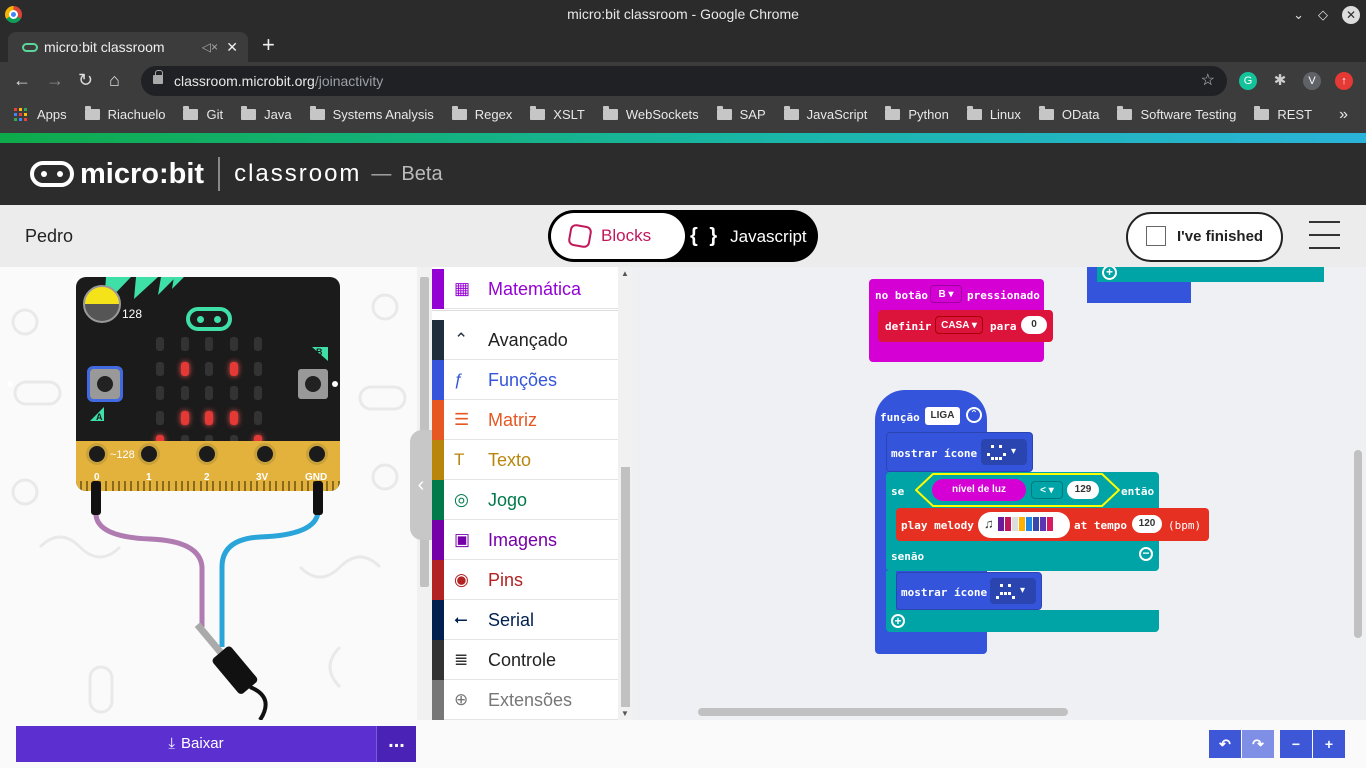 The image size is (1366, 768). What do you see at coordinates (525, 660) in the screenshot?
I see `toolbox-category-9: ≣ Controle` at bounding box center [525, 660].